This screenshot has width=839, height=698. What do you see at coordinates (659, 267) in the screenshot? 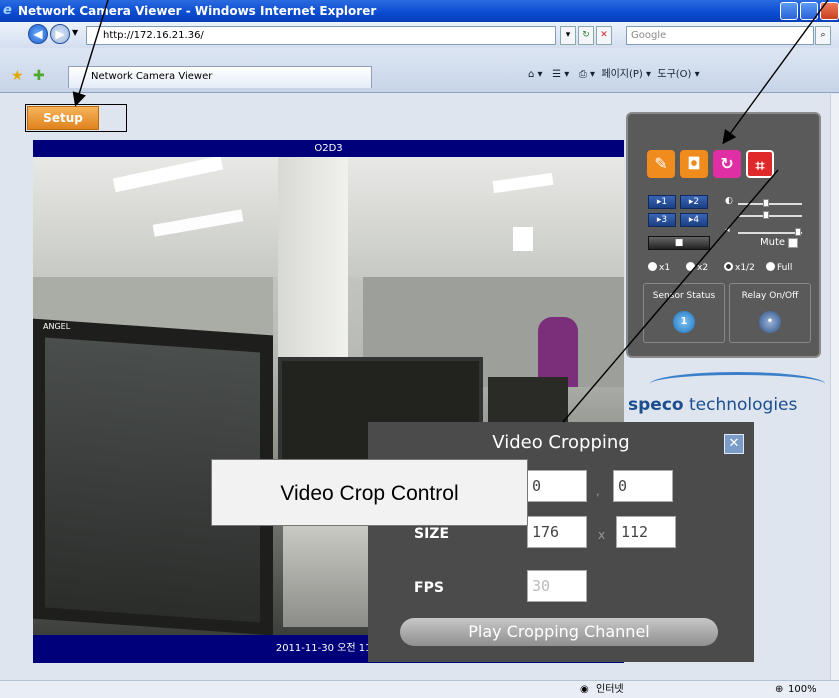
I see `zoom-x1-radio: x1` at bounding box center [659, 267].